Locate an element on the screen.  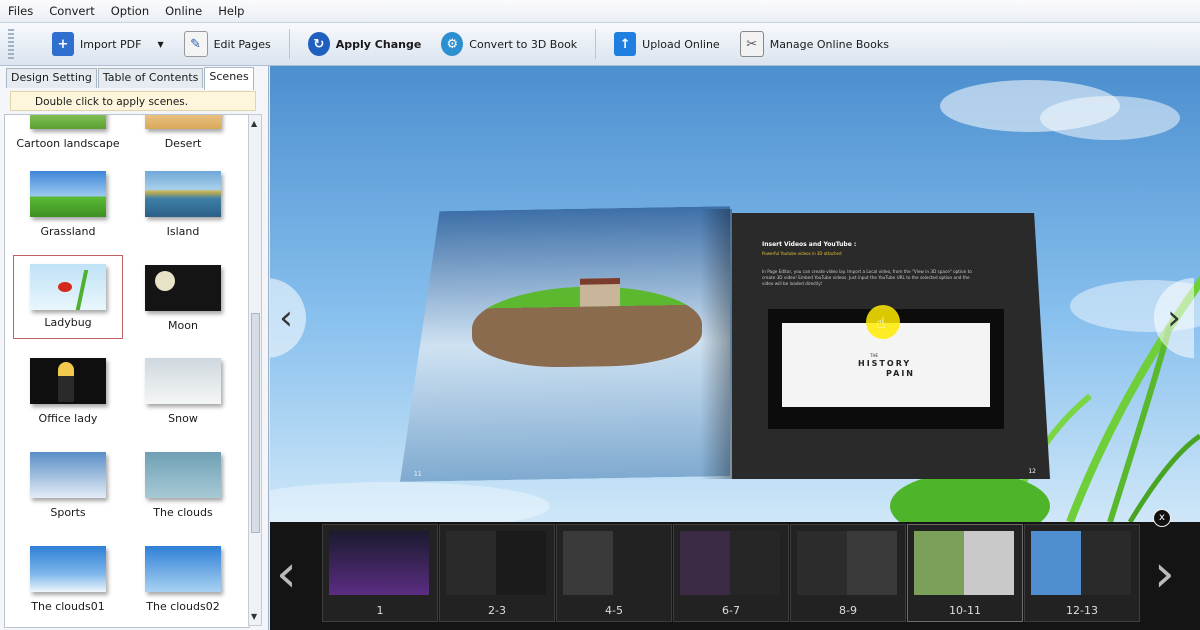
scene-cartoon-landscape: Cartoon landscape is located at coordinates (68, 132).